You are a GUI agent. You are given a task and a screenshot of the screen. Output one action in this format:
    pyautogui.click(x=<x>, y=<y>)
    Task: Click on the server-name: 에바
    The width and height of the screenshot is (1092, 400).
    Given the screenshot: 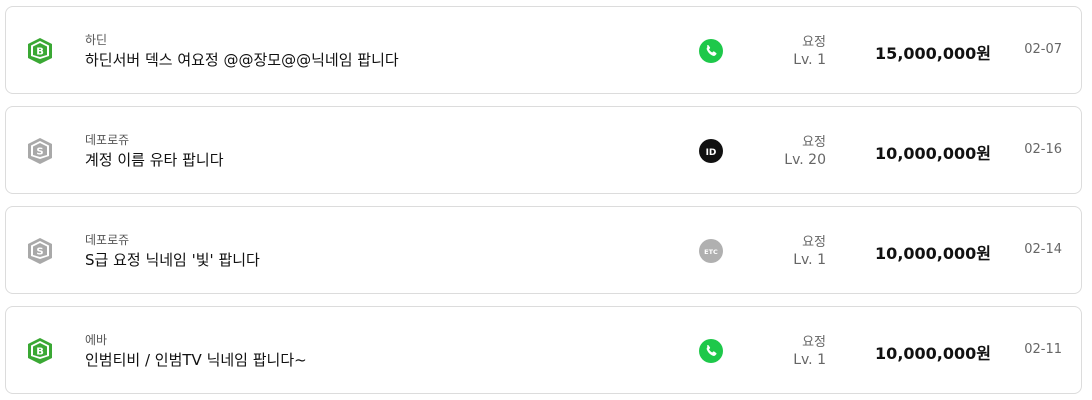 What is the action you would take?
    pyautogui.click(x=96, y=340)
    